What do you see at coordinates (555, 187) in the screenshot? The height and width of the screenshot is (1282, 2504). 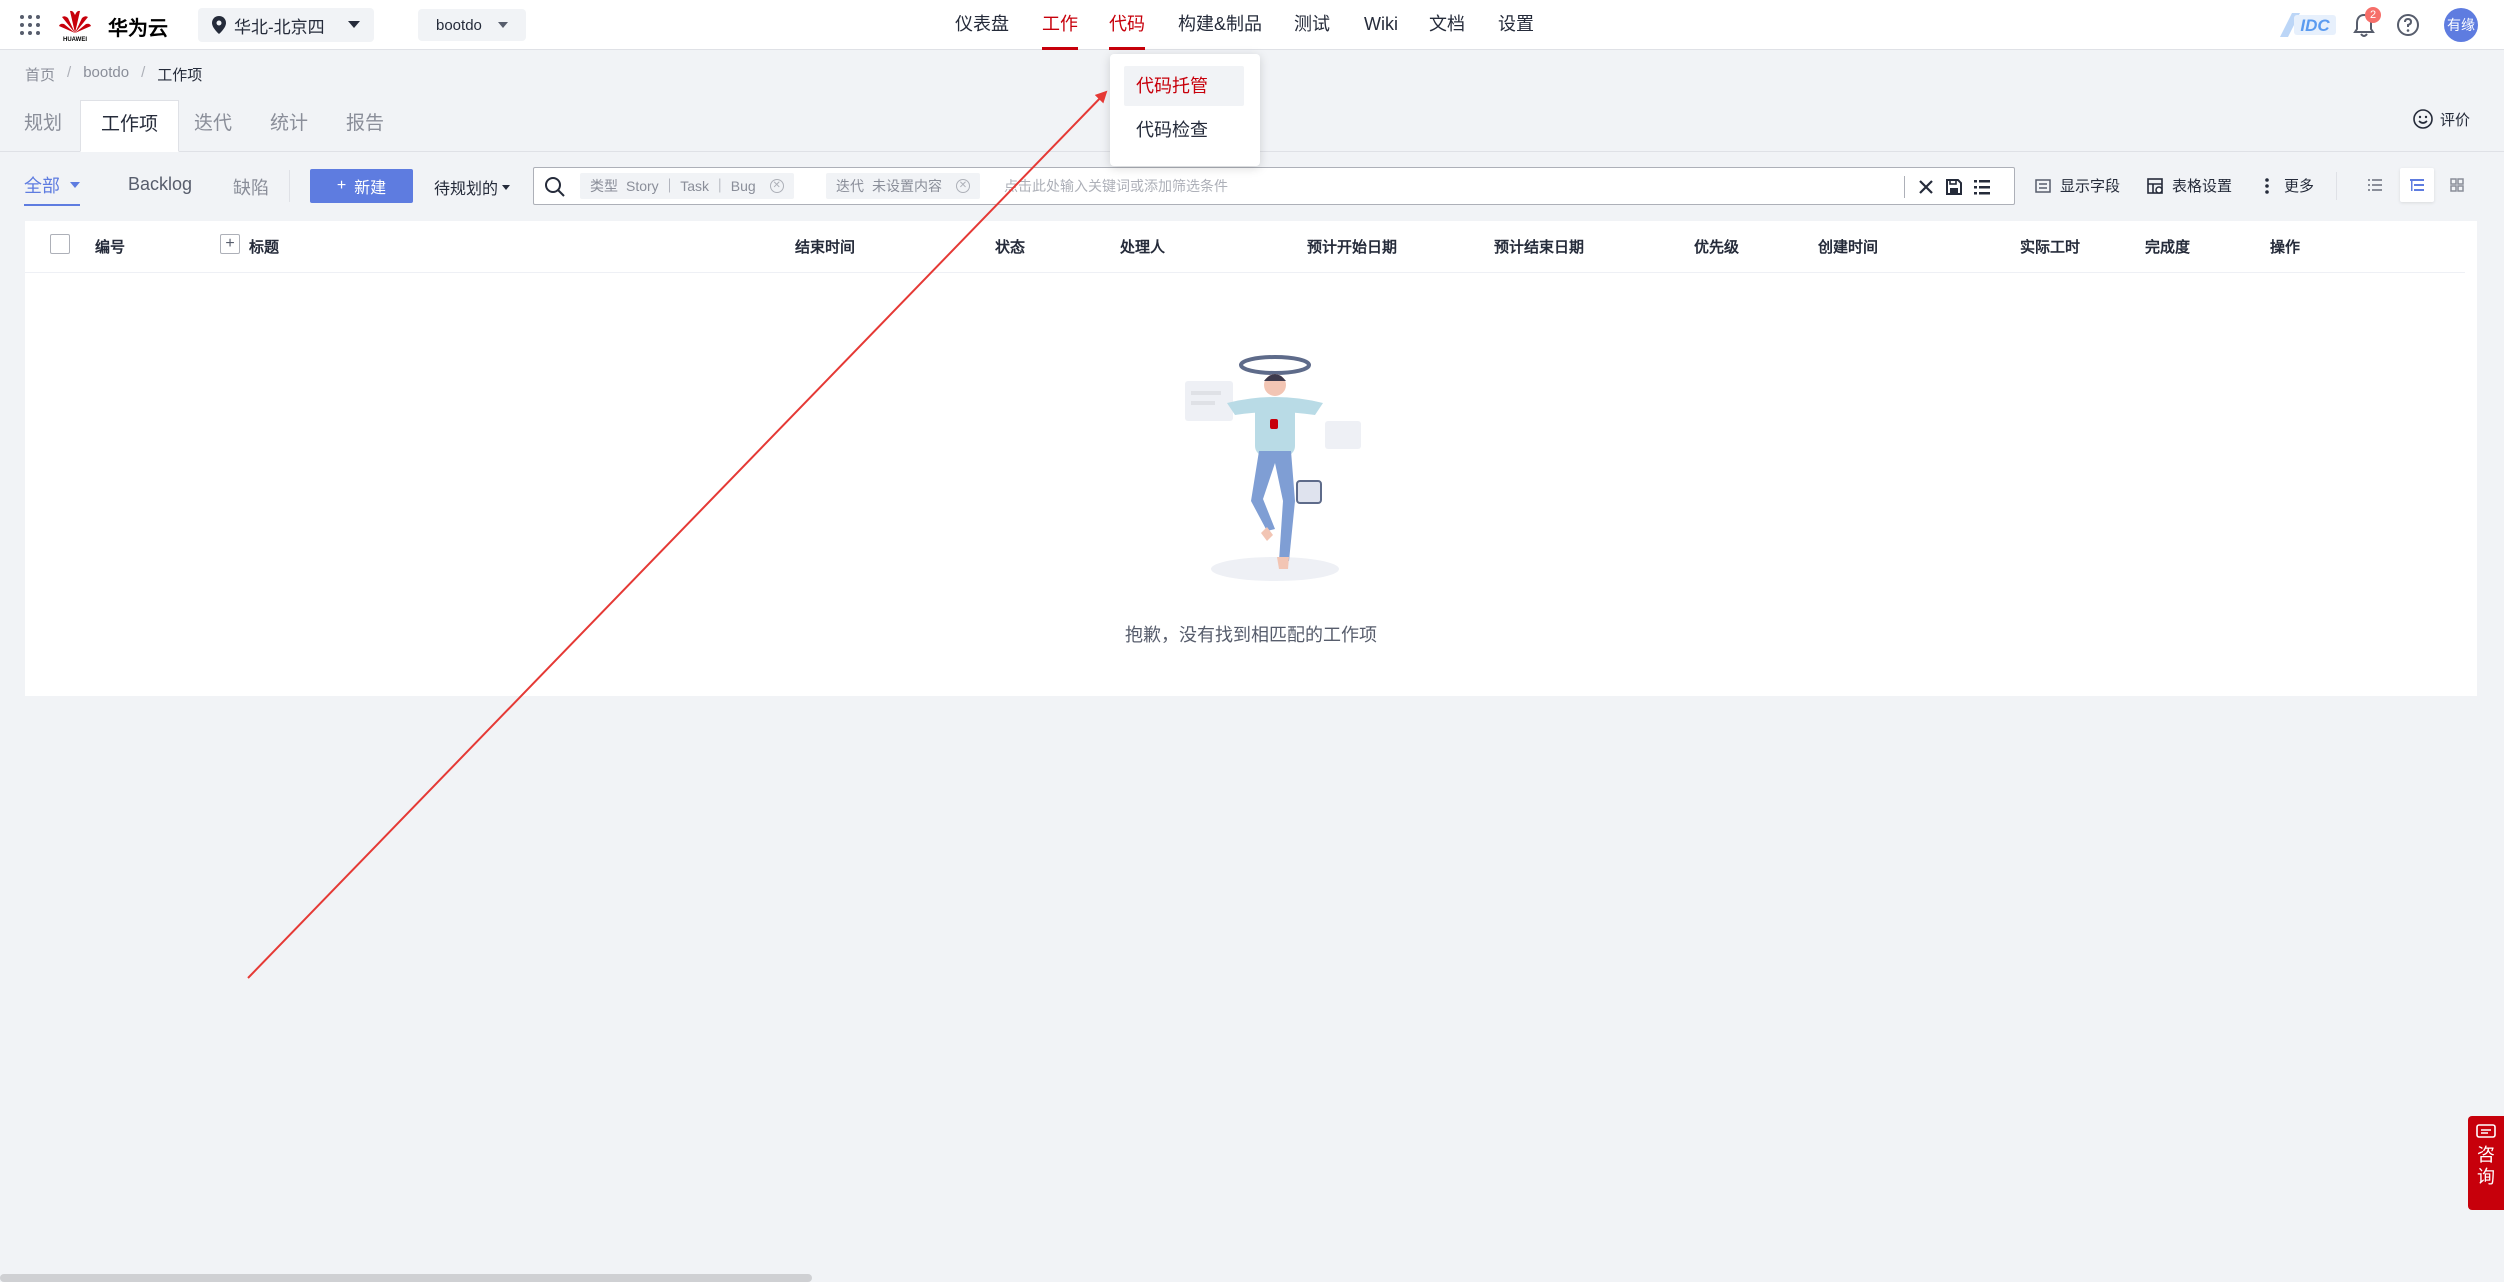 I see `search-icon` at bounding box center [555, 187].